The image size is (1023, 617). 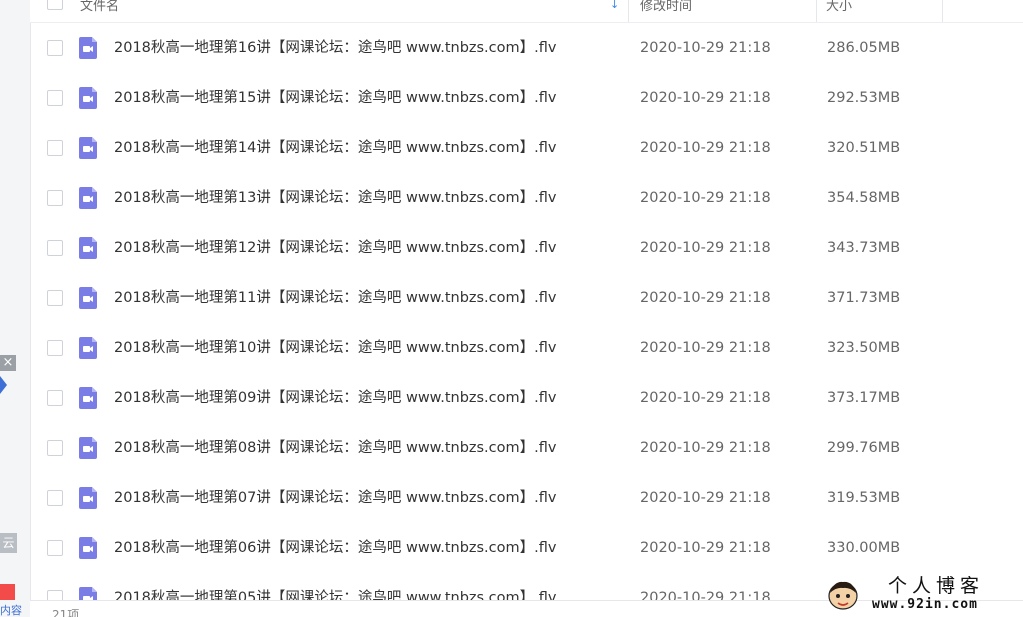 What do you see at coordinates (99, 11) in the screenshot?
I see `column-header-name: 文件名` at bounding box center [99, 11].